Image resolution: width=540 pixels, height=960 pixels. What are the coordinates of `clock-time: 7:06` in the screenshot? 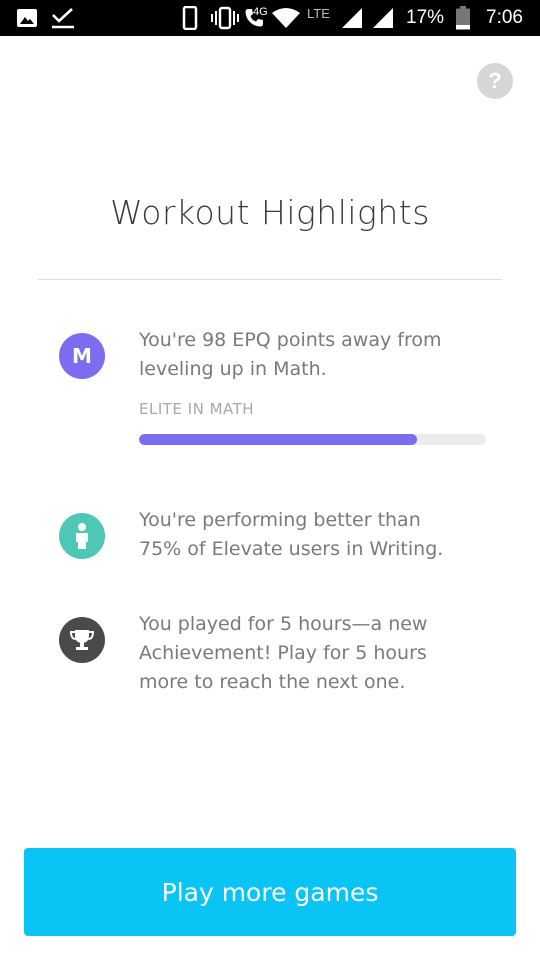 It's located at (504, 17).